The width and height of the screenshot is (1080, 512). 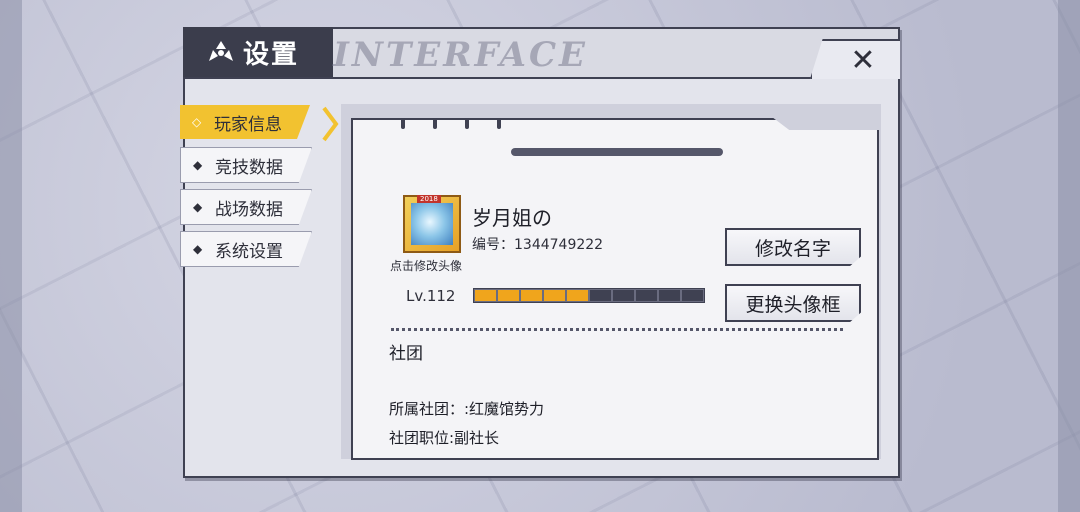 What do you see at coordinates (197, 122) in the screenshot?
I see `diamond-icon: ◇` at bounding box center [197, 122].